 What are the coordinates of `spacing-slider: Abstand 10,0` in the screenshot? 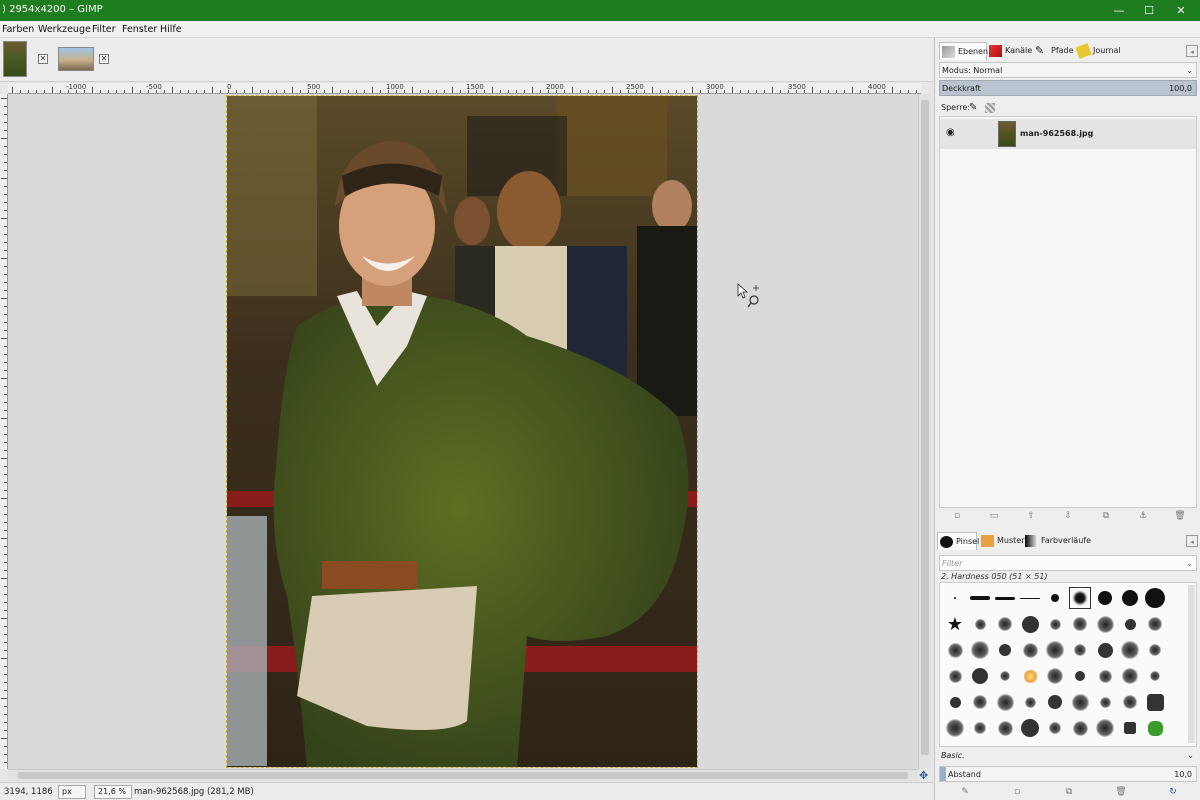 It's located at (1068, 774).